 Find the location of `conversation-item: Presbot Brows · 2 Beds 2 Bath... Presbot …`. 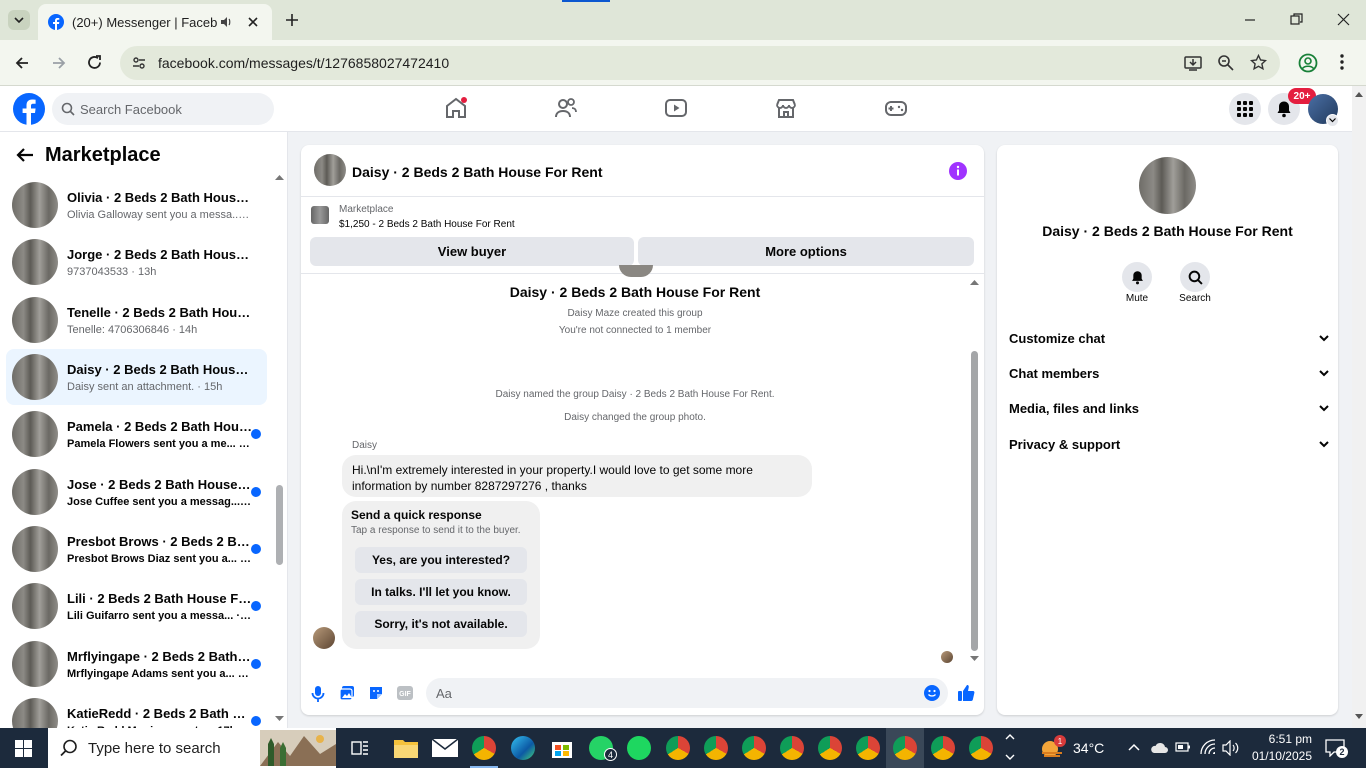

conversation-item: Presbot Brows · 2 Beds 2 Bath... Presbot … is located at coordinates (136, 549).